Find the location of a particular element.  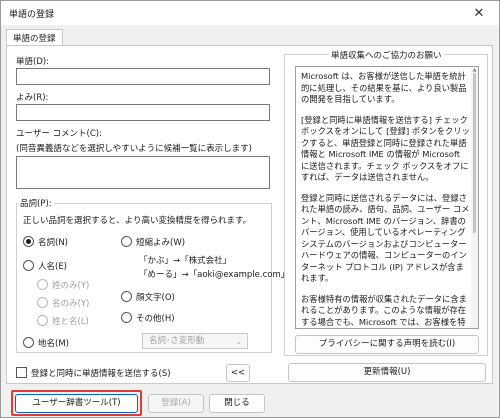

radio-place is located at coordinates (28, 342).